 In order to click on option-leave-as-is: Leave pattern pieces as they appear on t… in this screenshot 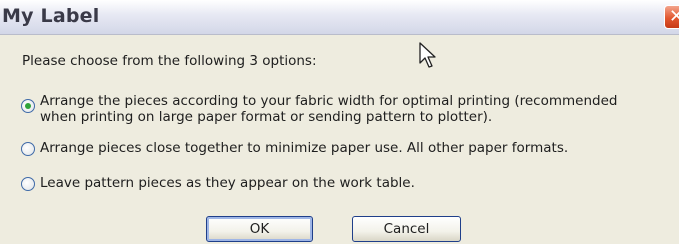, I will do `click(346, 184)`.